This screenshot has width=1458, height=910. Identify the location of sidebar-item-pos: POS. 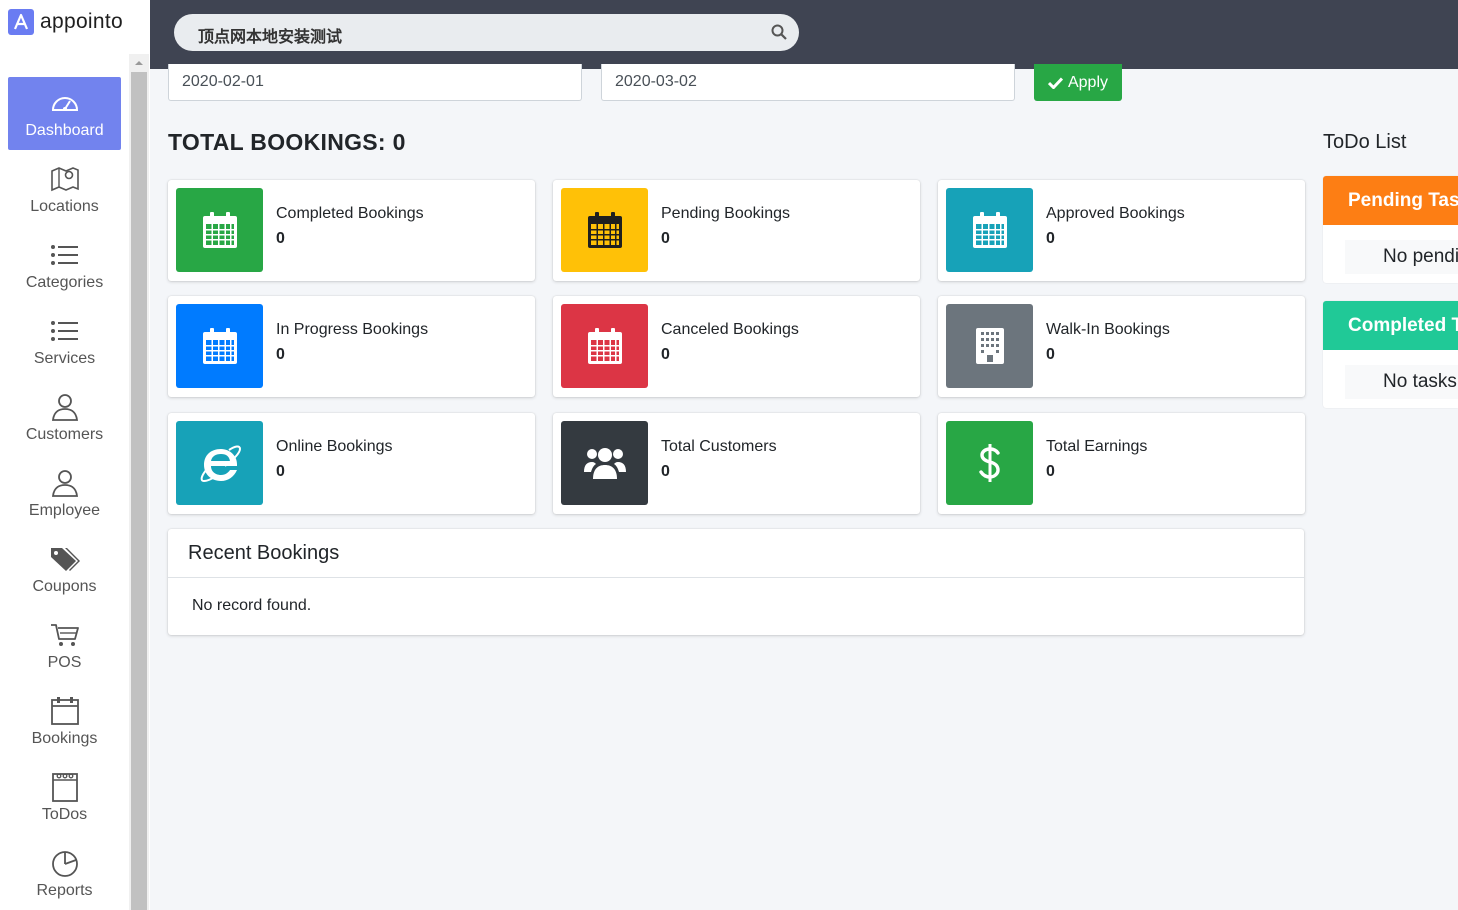
(64, 645).